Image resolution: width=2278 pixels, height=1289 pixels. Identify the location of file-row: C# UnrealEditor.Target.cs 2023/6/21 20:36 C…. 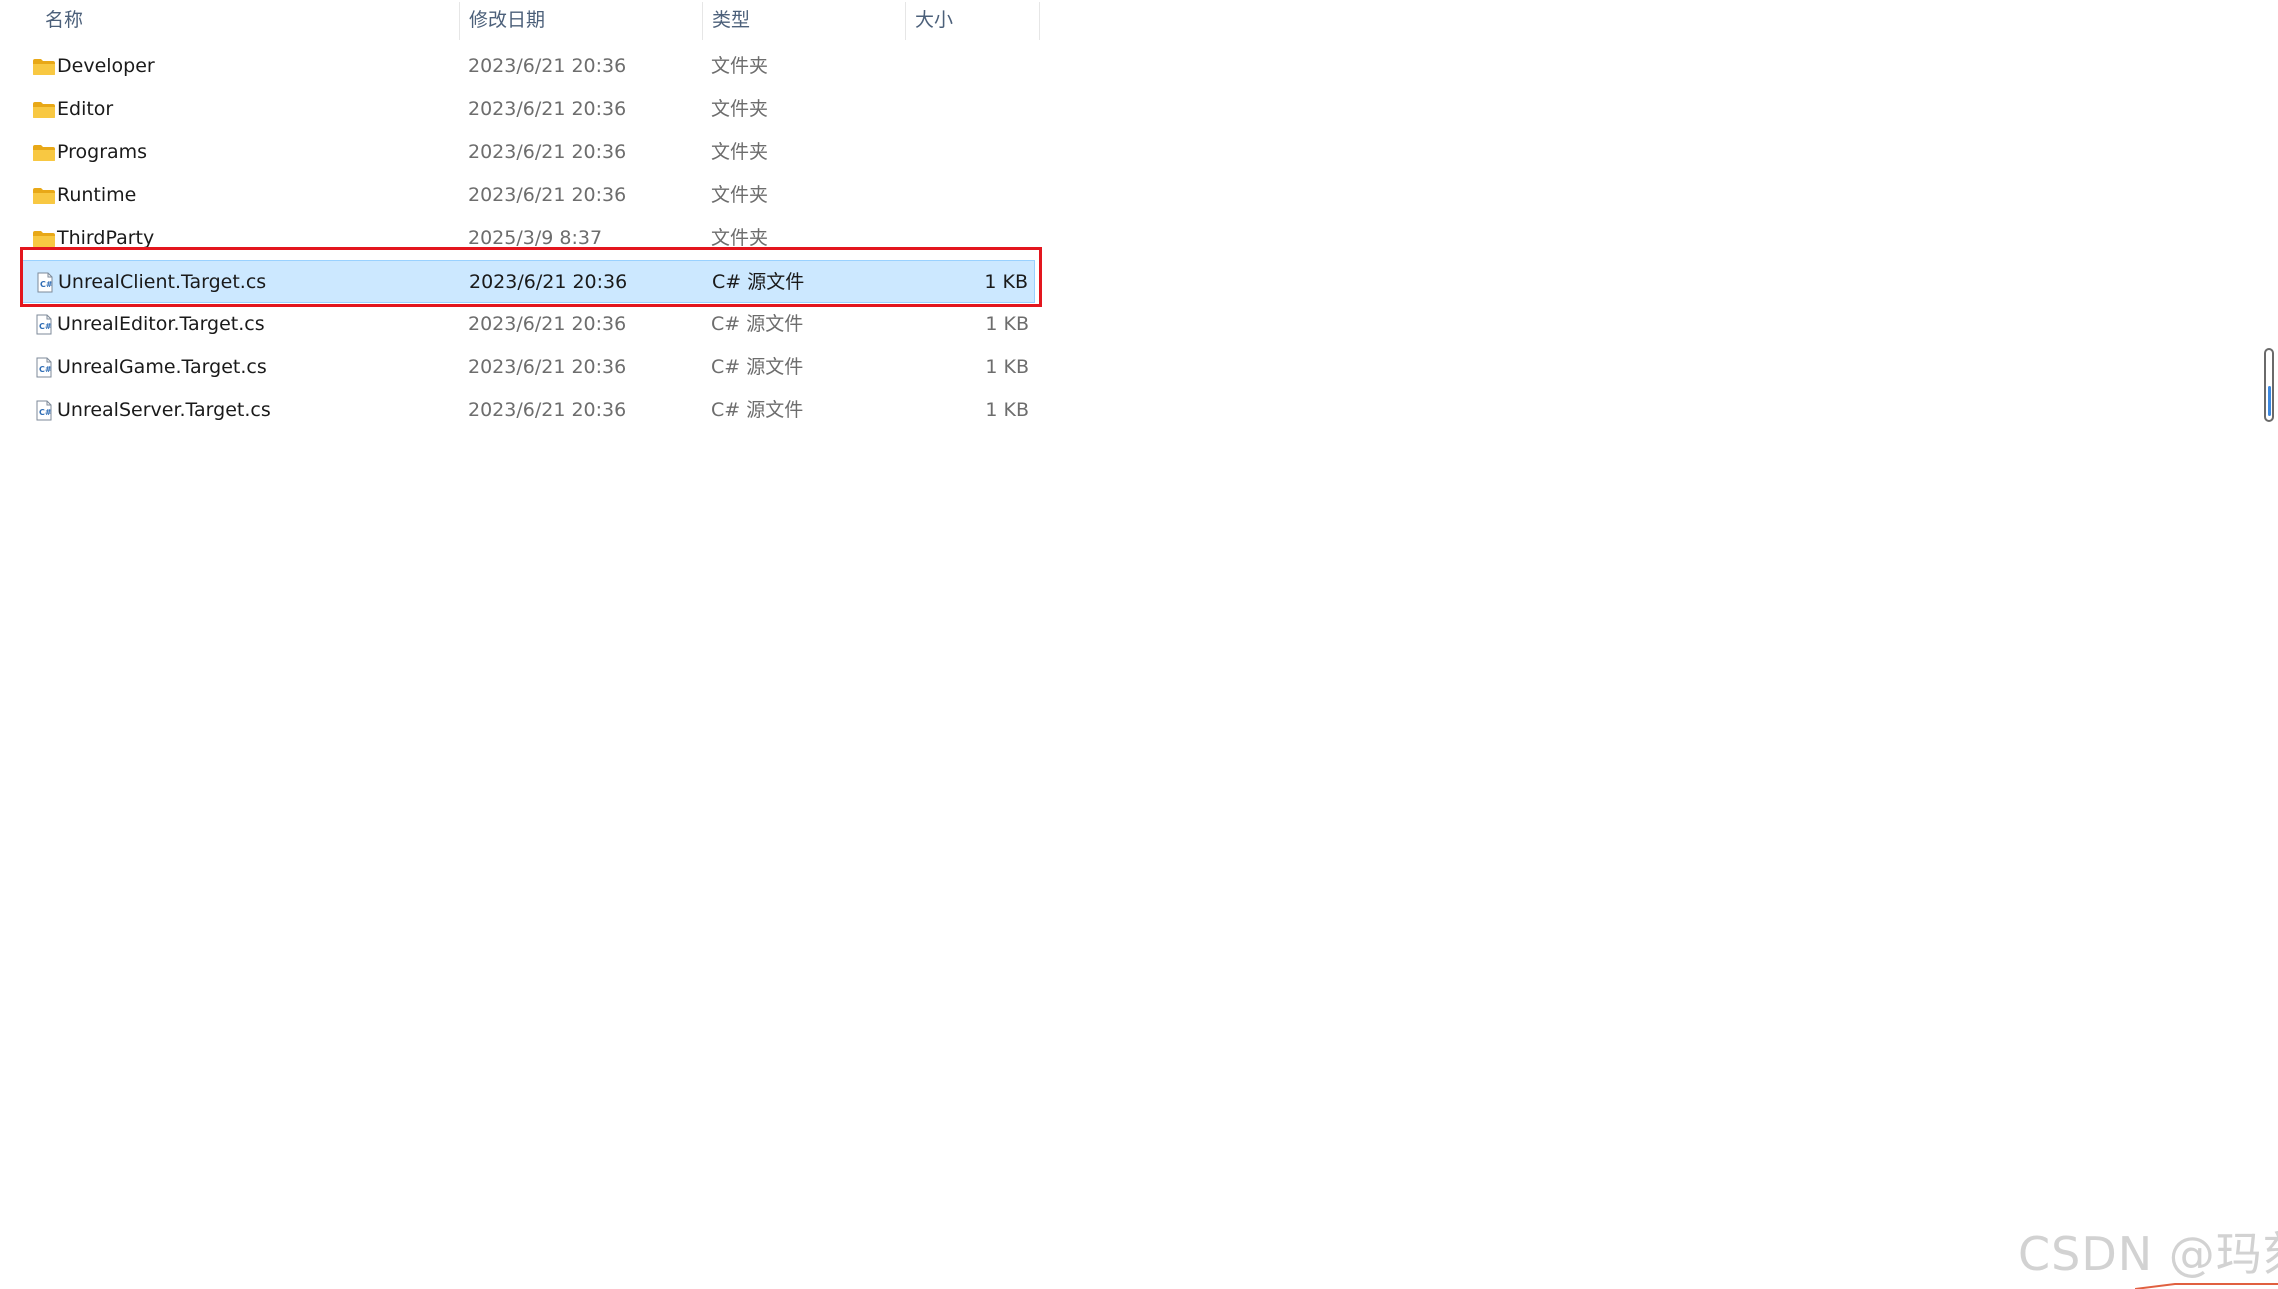
(527, 324).